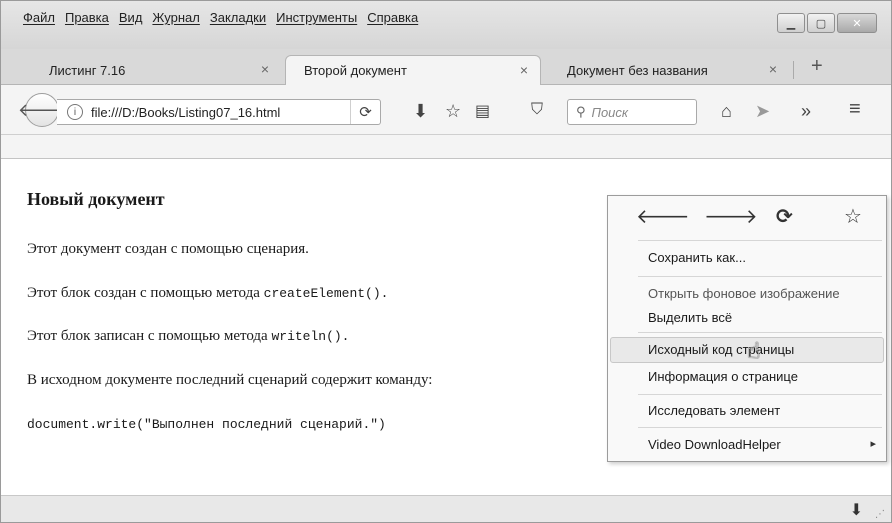 The image size is (892, 523). Describe the element at coordinates (637, 70) in the screenshot. I see `tab-label: Документ без названия` at that location.